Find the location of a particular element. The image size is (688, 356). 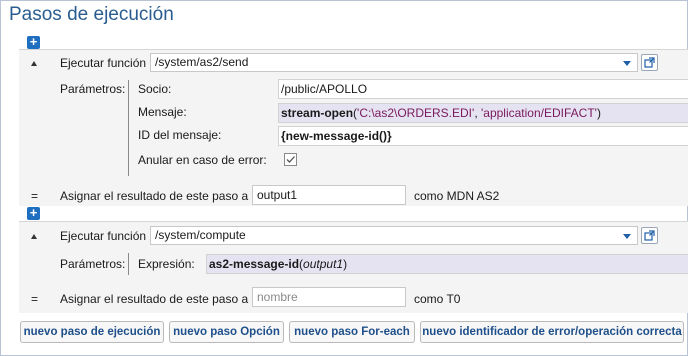

assign-eq-1: = is located at coordinates (35, 196).